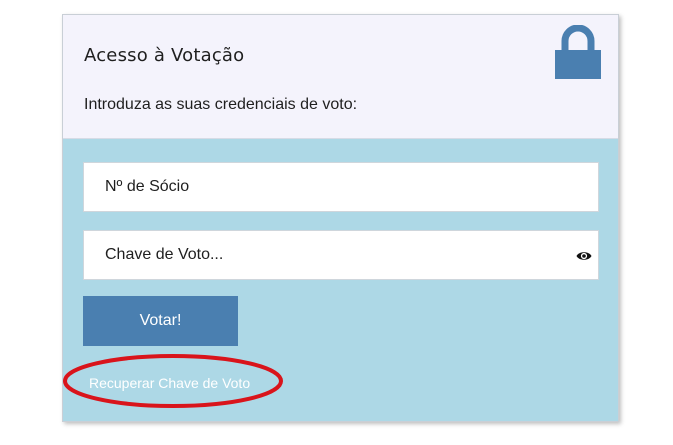  I want to click on vote-key-input, so click(341, 255).